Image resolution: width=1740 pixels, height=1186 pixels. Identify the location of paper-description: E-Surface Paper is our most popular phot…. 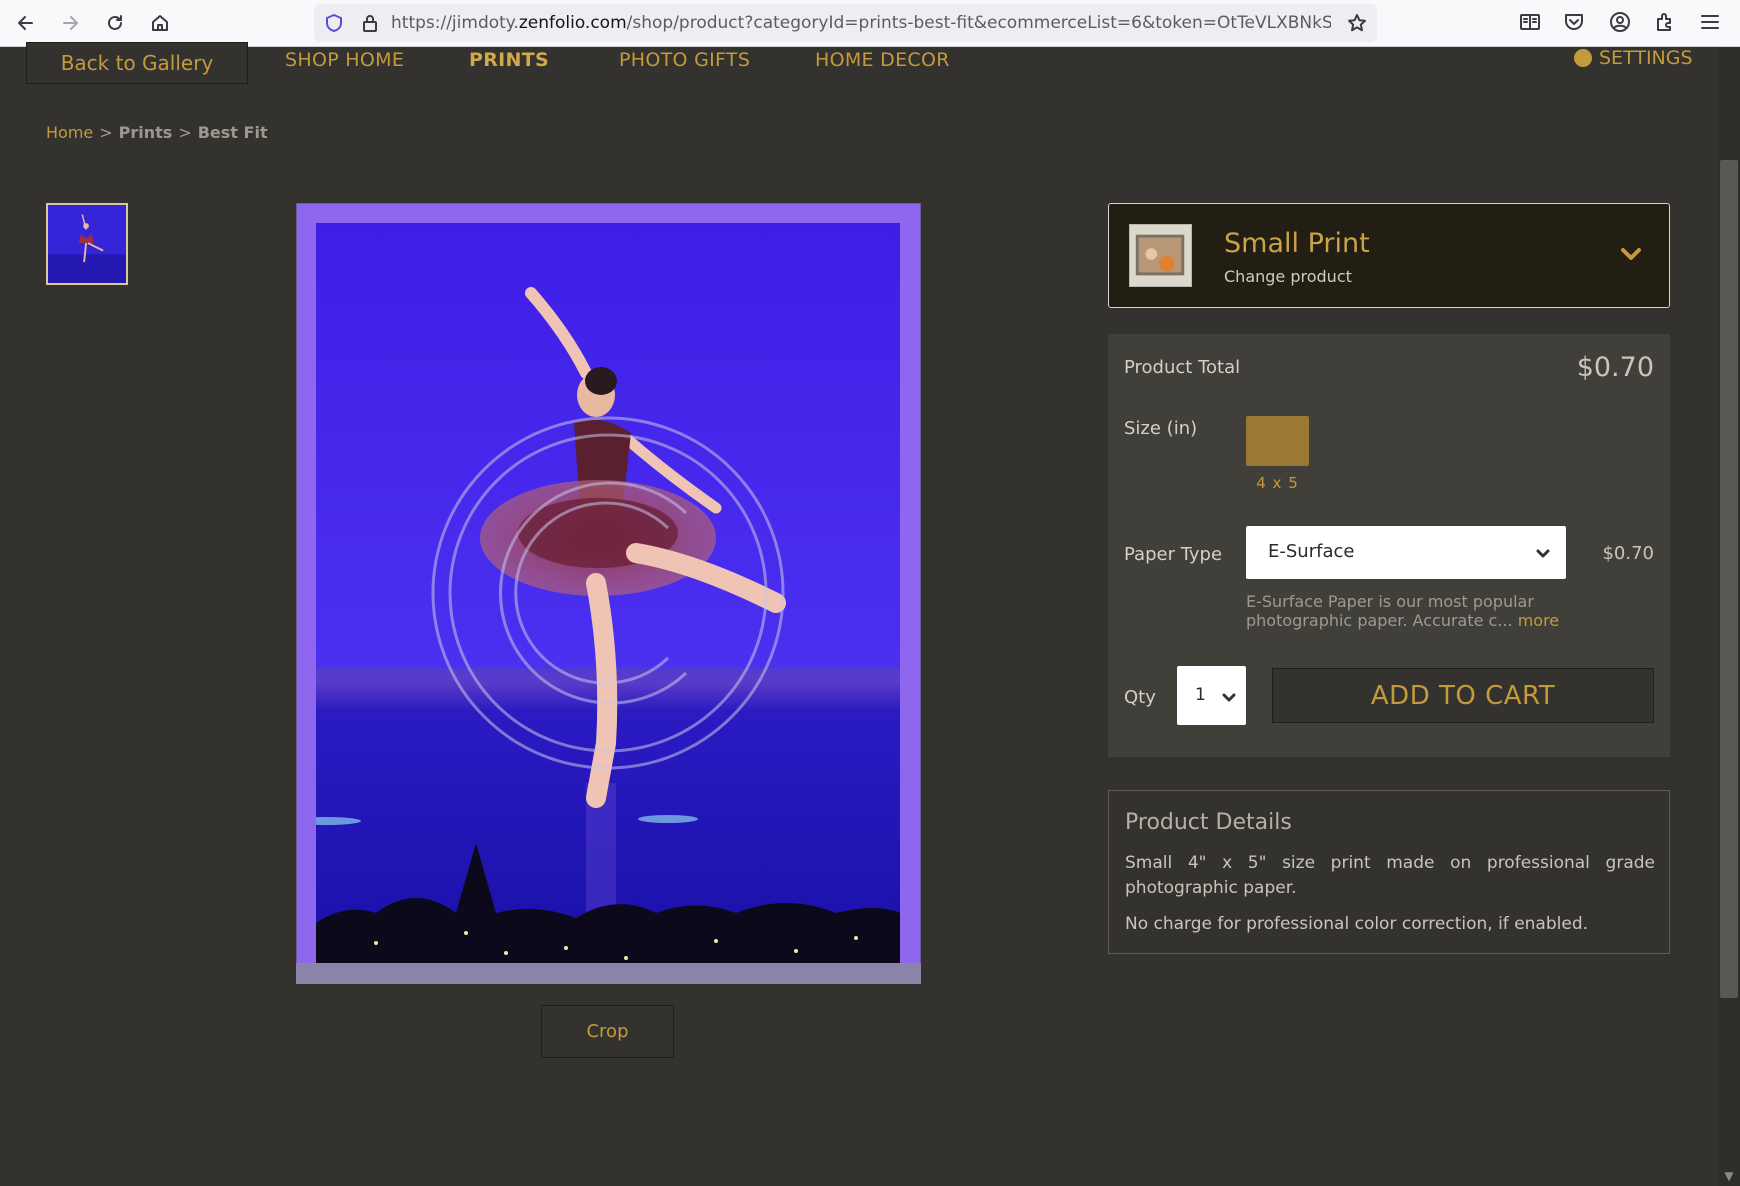
(1411, 611).